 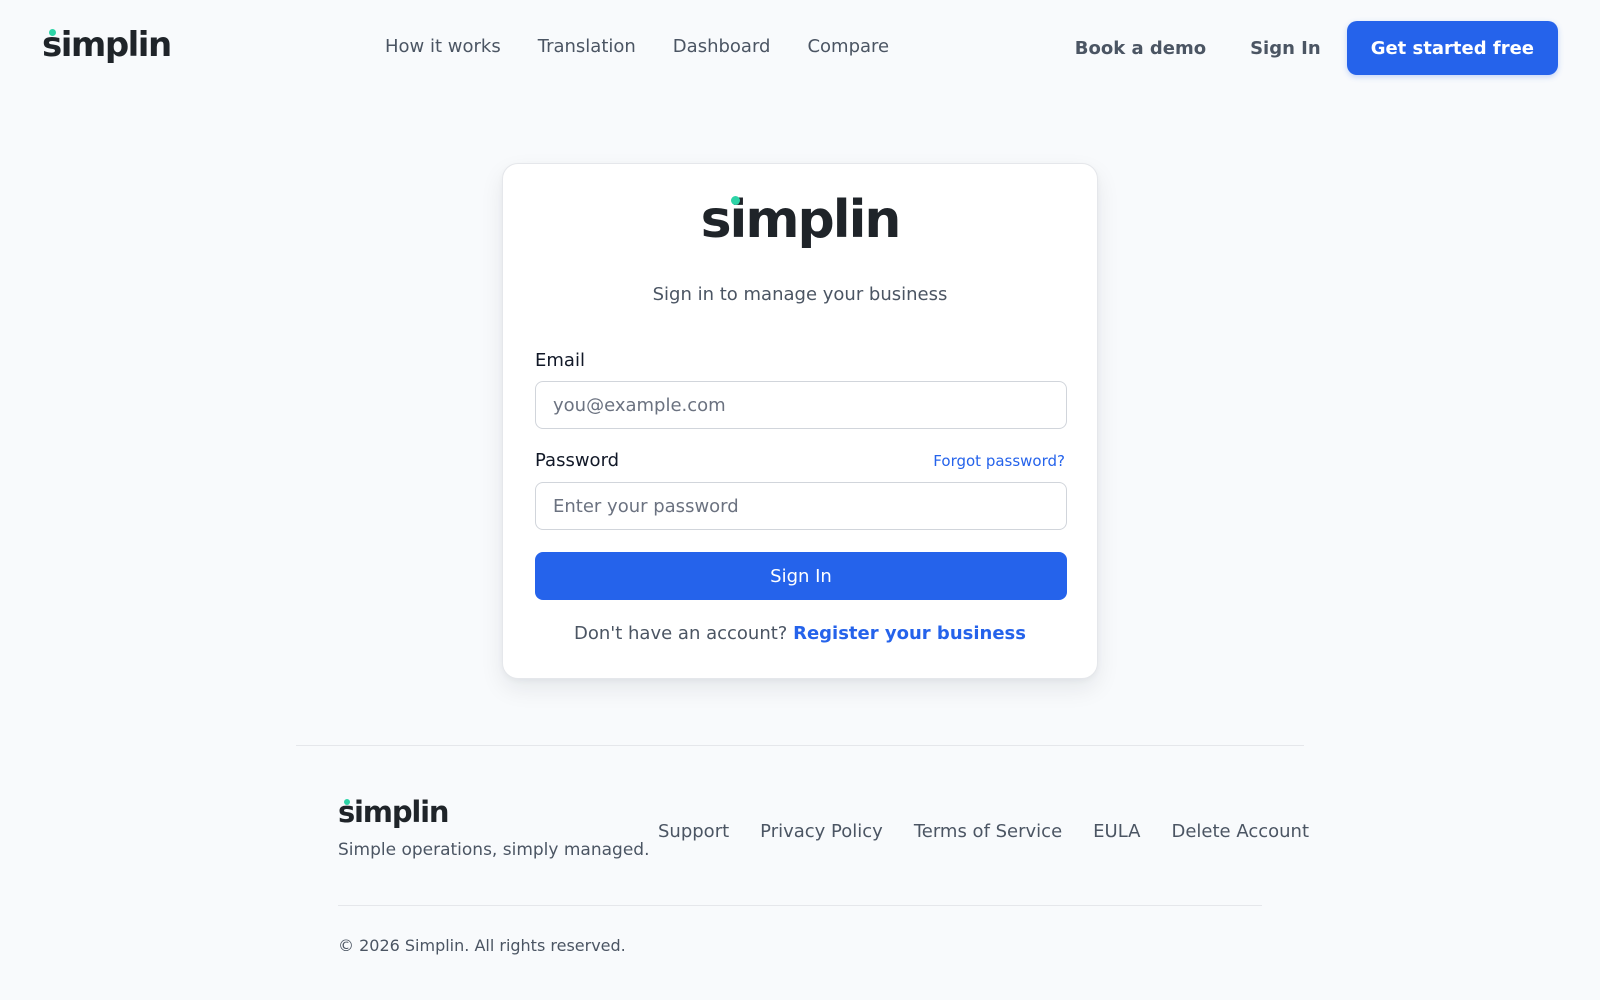 I want to click on email-field, so click(x=801, y=405).